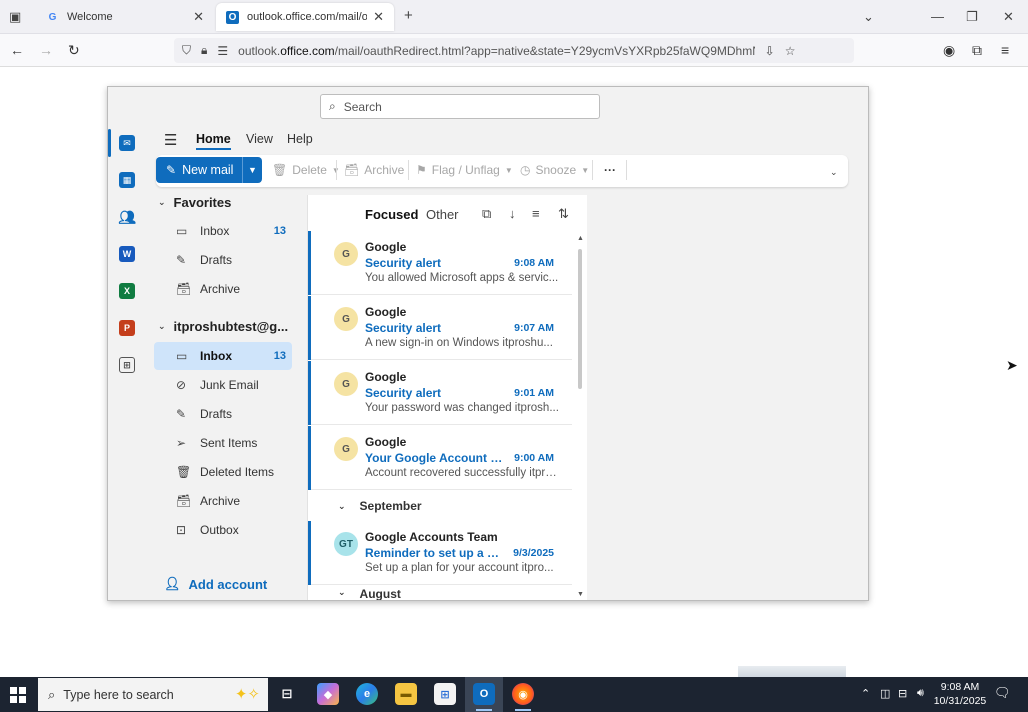 The image size is (1028, 712). What do you see at coordinates (512, 213) in the screenshot?
I see `jump-down-icon: ↓` at bounding box center [512, 213].